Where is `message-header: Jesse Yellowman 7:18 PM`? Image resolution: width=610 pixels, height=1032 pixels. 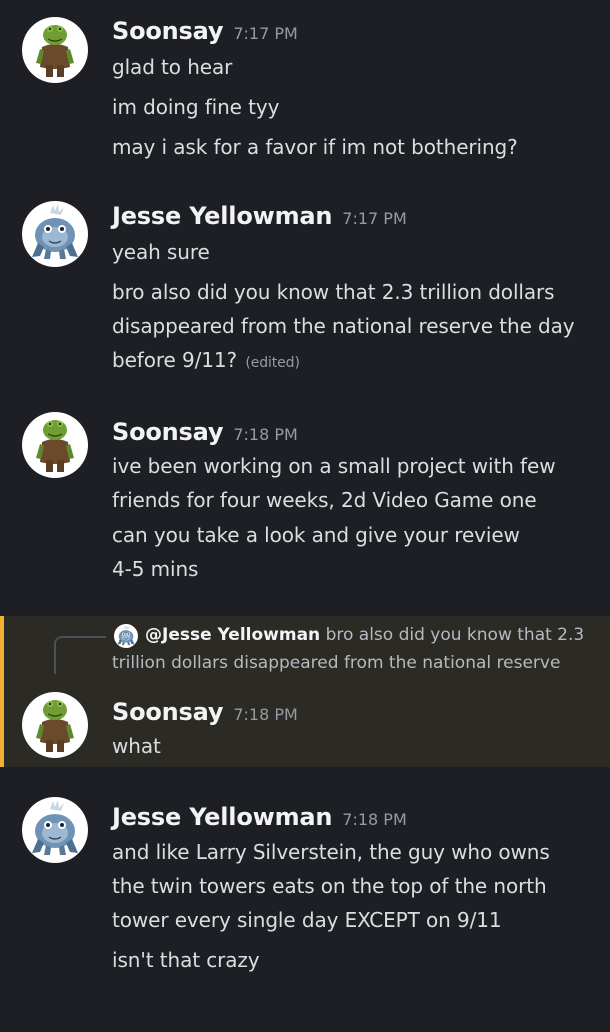 message-header: Jesse Yellowman 7:18 PM is located at coordinates (259, 817).